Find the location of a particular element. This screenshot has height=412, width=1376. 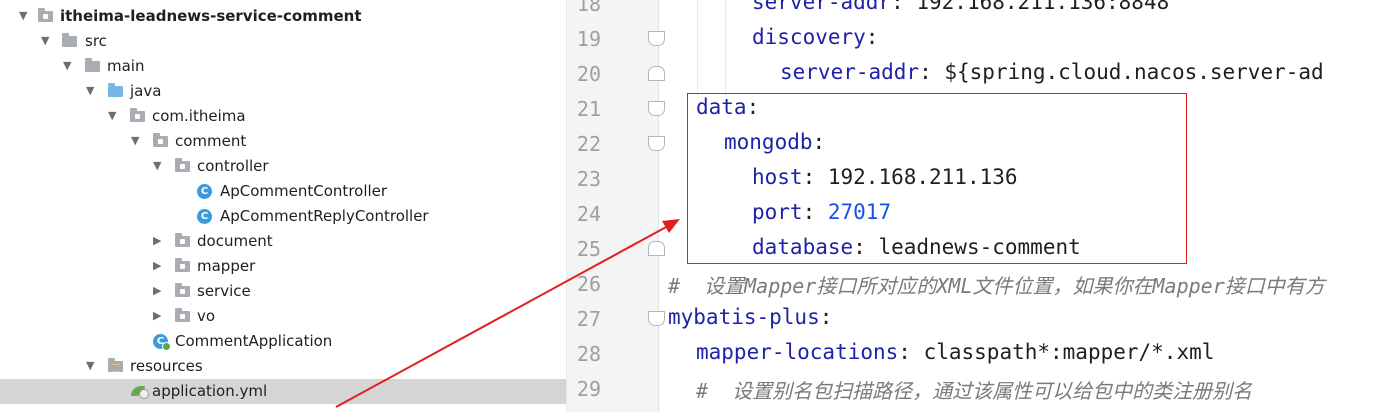

tree-item-label: java is located at coordinates (146, 91).